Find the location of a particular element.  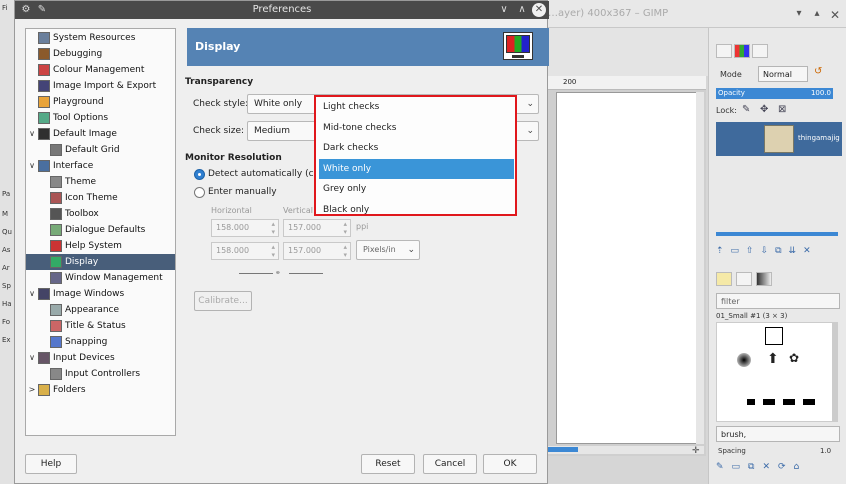

brushes-tab-icon is located at coordinates (724, 279).